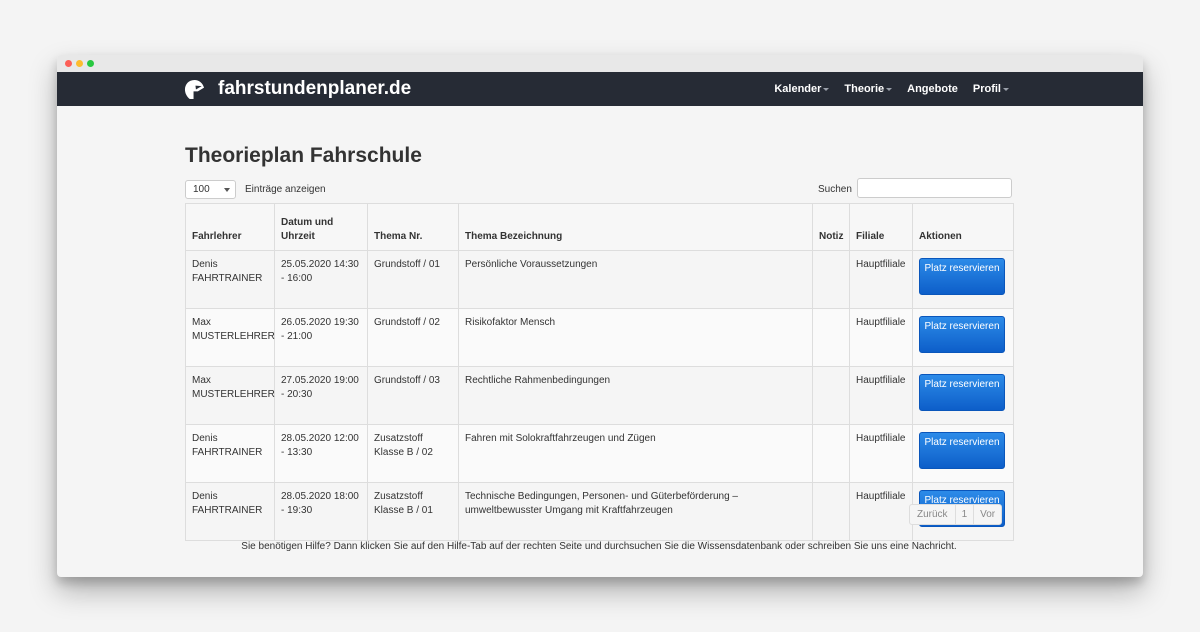 The height and width of the screenshot is (632, 1200). I want to click on page-title: Theorieplan Fahrschule, so click(303, 155).